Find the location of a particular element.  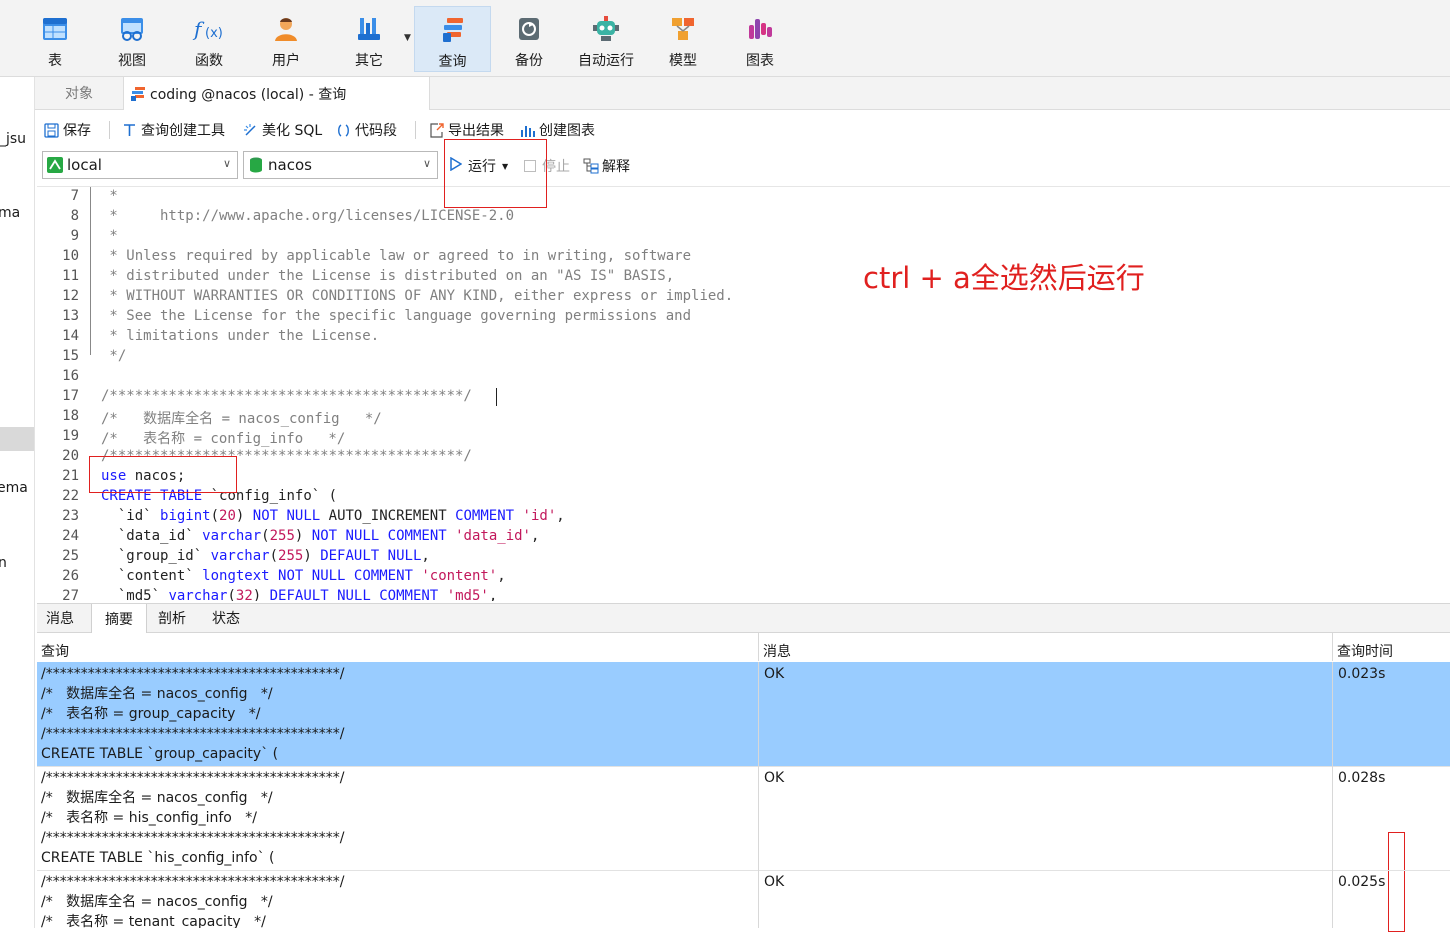

use-statement-highlight-box is located at coordinates (163, 474).